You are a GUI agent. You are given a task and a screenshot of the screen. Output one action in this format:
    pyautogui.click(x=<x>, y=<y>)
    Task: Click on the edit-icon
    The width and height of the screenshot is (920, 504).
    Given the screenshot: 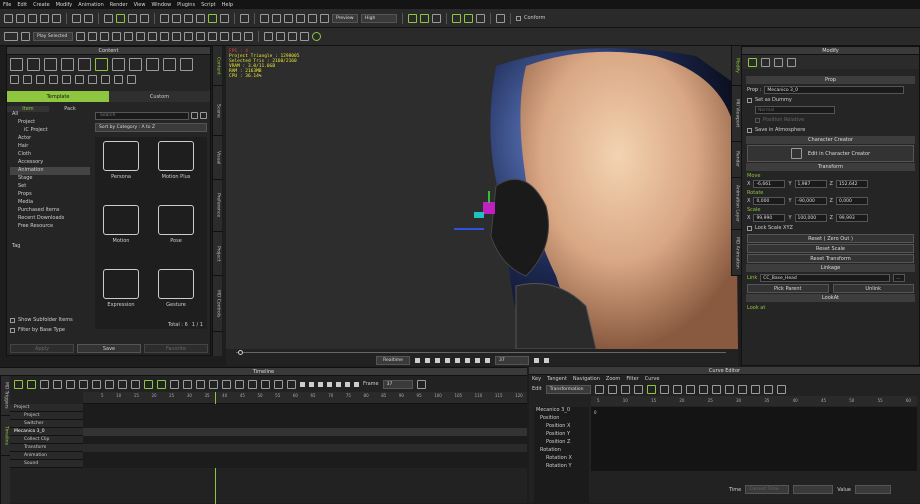 What is the action you would take?
    pyautogui.click(x=224, y=36)
    